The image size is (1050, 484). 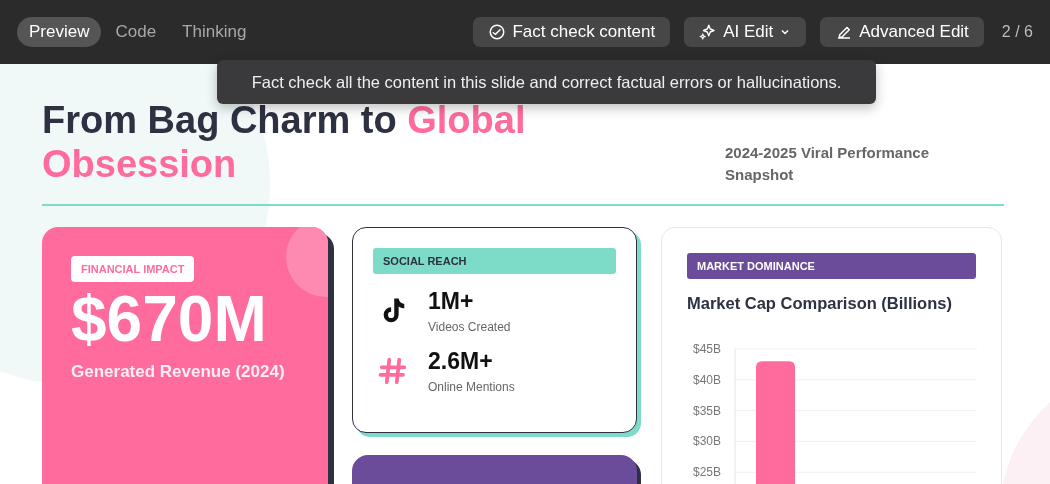 What do you see at coordinates (214, 32) in the screenshot?
I see `tab: Thinking` at bounding box center [214, 32].